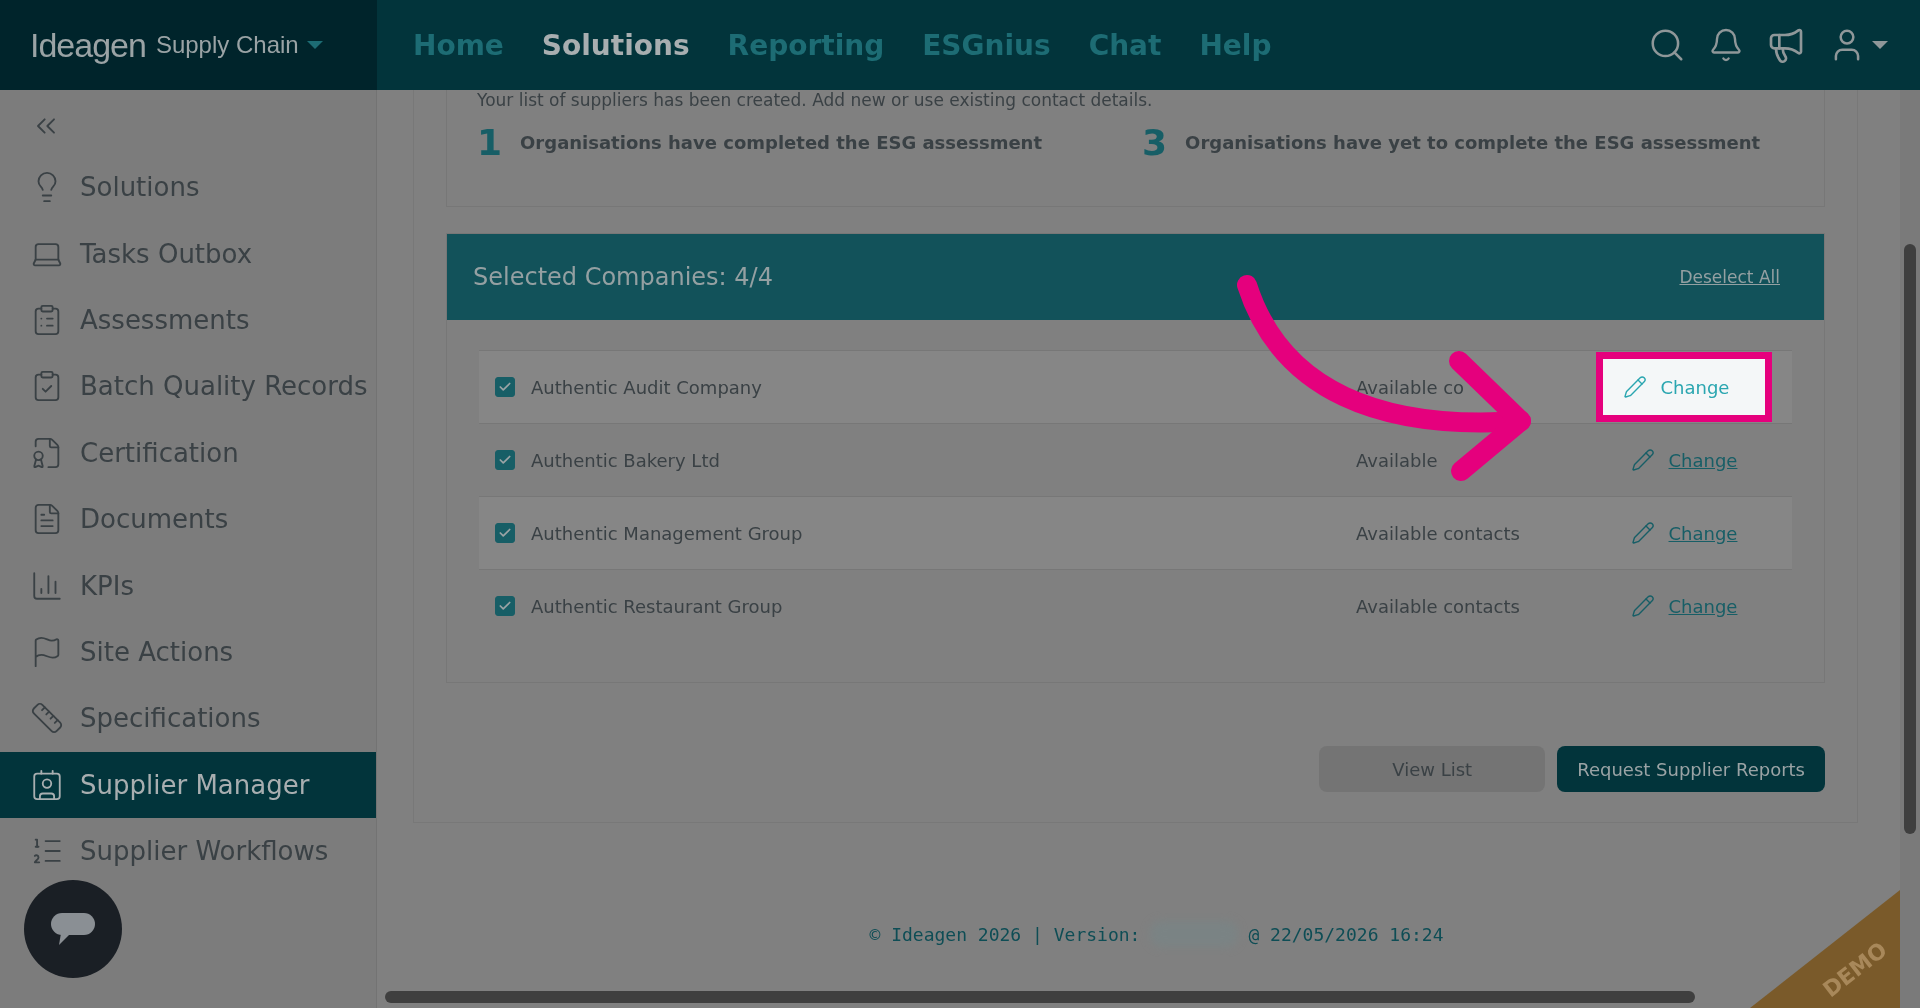 The height and width of the screenshot is (1008, 1920). I want to click on company-name: Authentic Audit Company, so click(647, 387).